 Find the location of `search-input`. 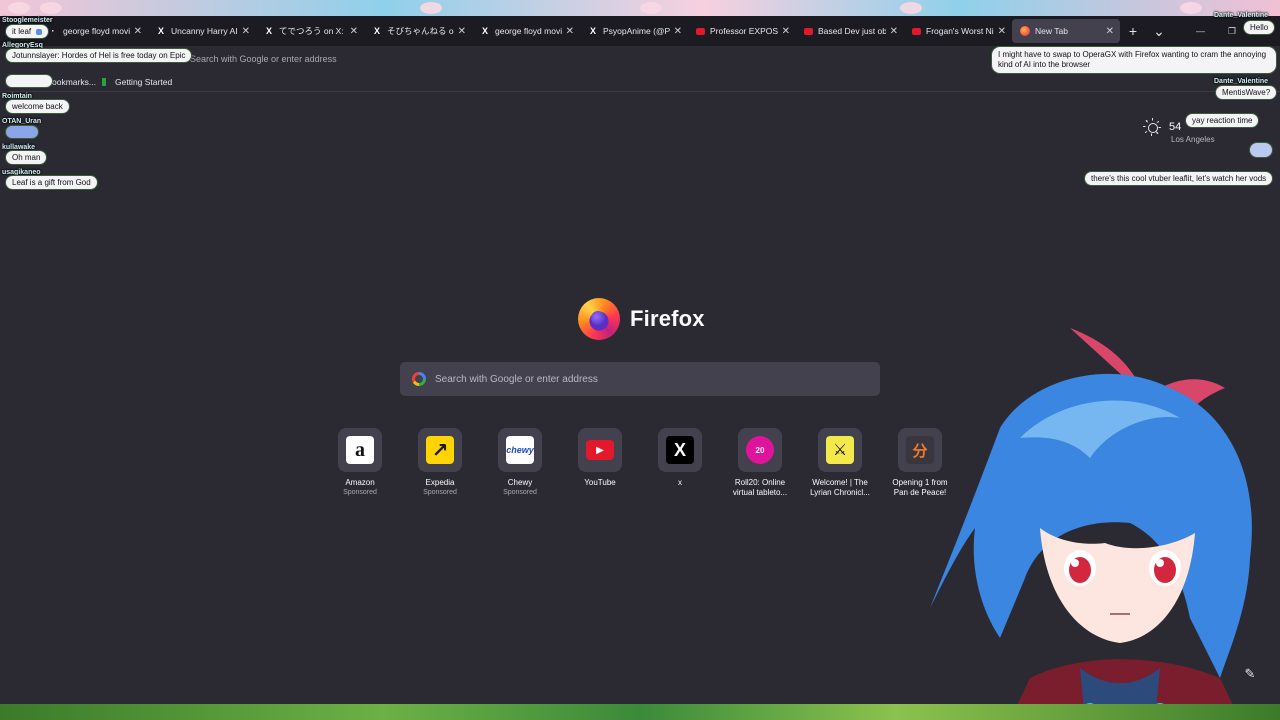

search-input is located at coordinates (645, 379).